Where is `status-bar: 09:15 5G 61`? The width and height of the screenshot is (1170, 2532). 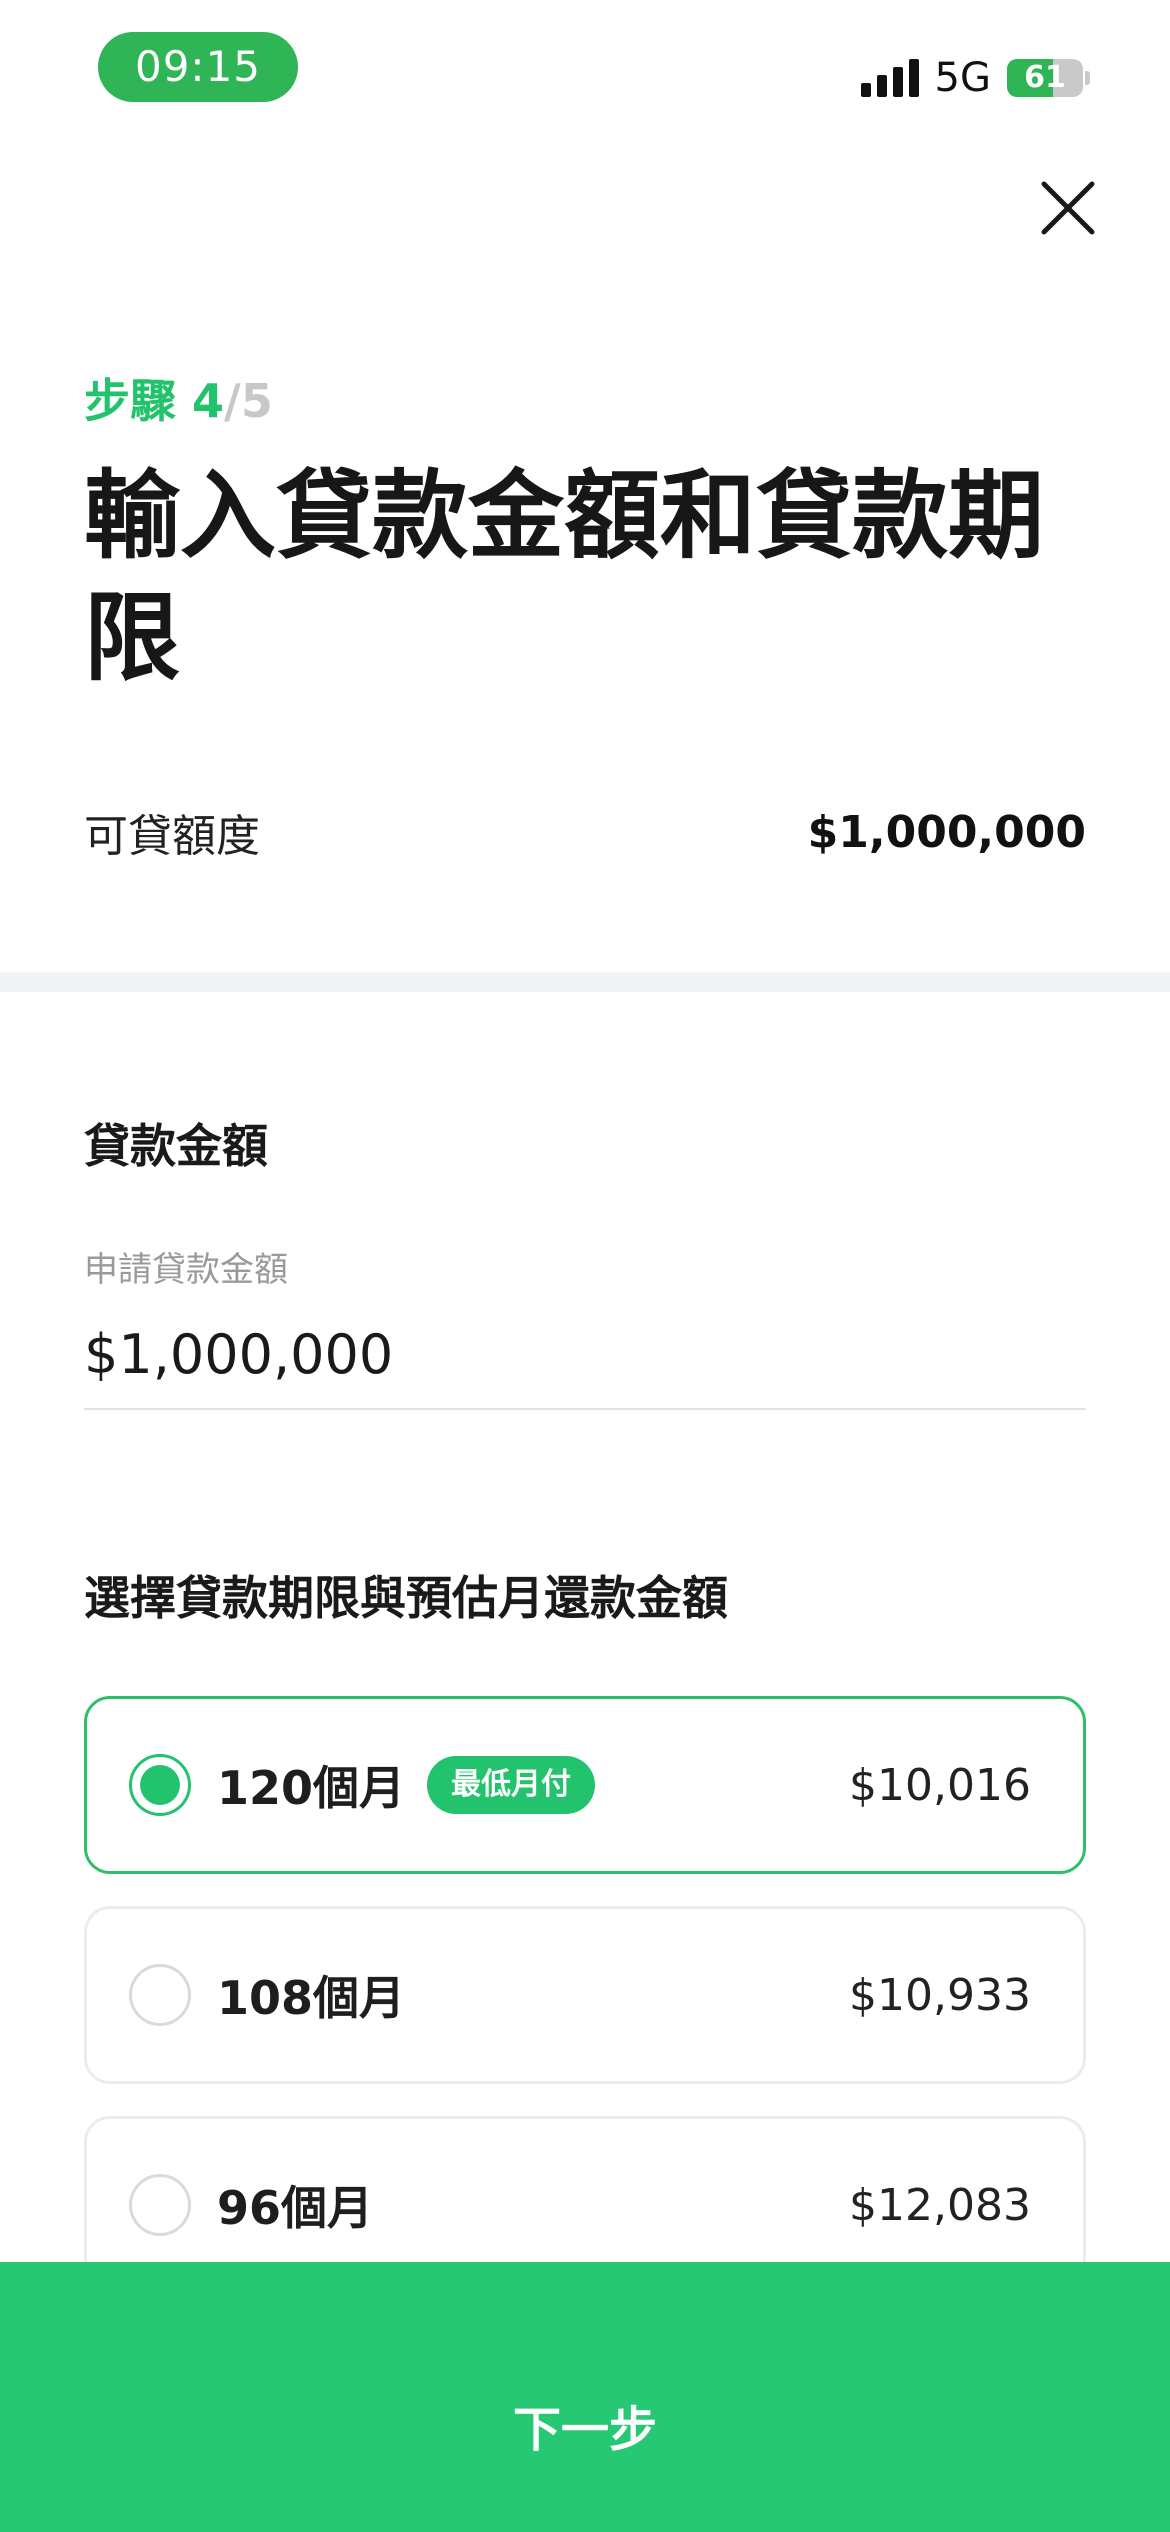 status-bar: 09:15 5G 61 is located at coordinates (585, 70).